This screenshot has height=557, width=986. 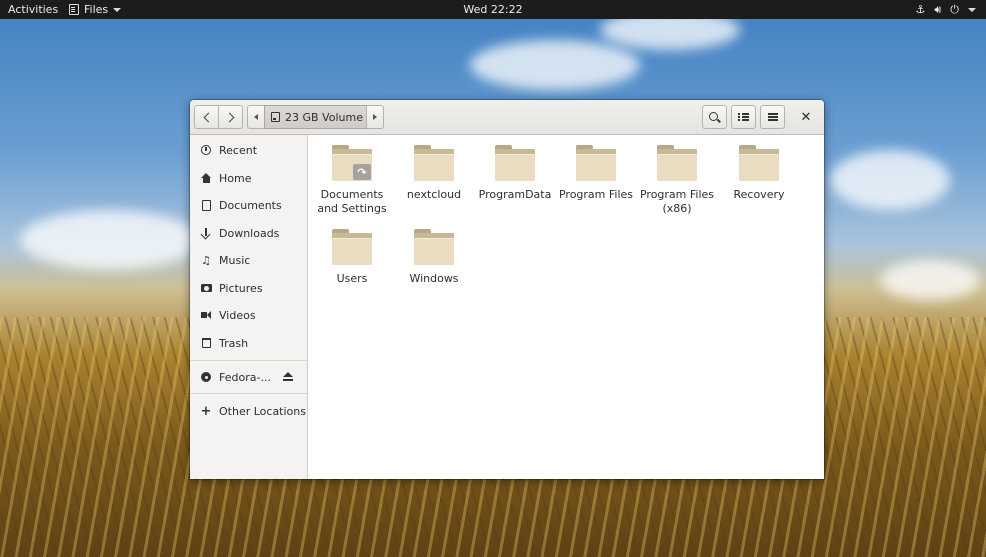 What do you see at coordinates (237, 315) in the screenshot?
I see `sidebar-item-label: Videos` at bounding box center [237, 315].